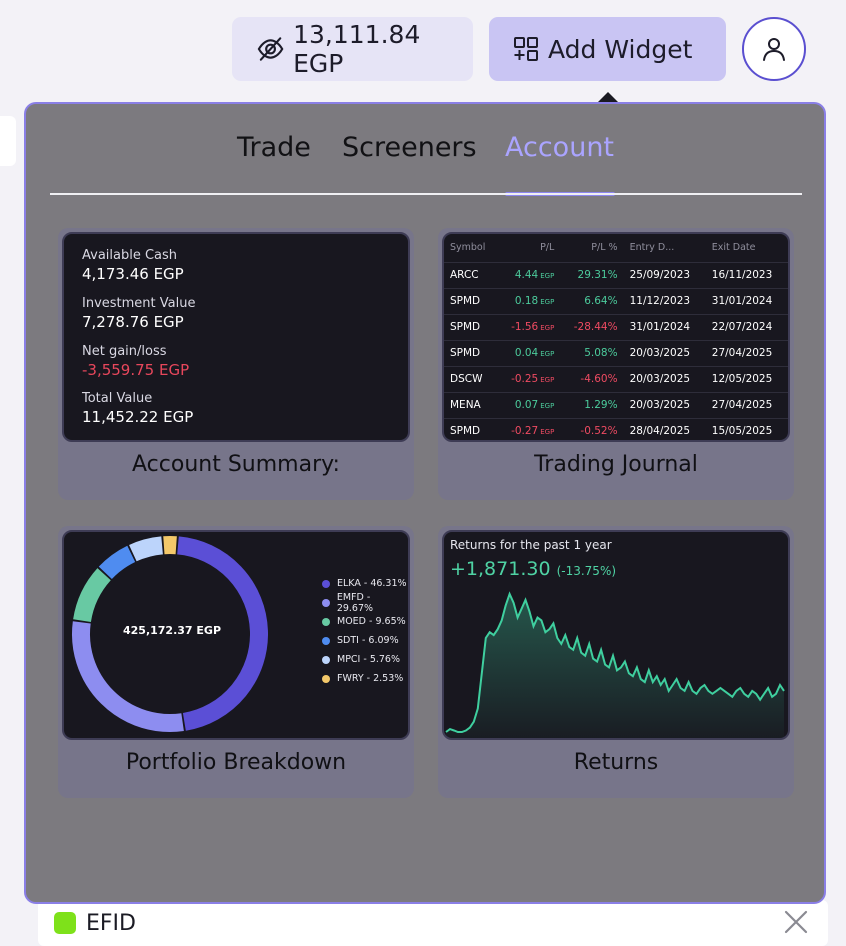 The image size is (846, 946). What do you see at coordinates (369, 659) in the screenshot?
I see `legend-label: MPCI - 5.76%` at bounding box center [369, 659].